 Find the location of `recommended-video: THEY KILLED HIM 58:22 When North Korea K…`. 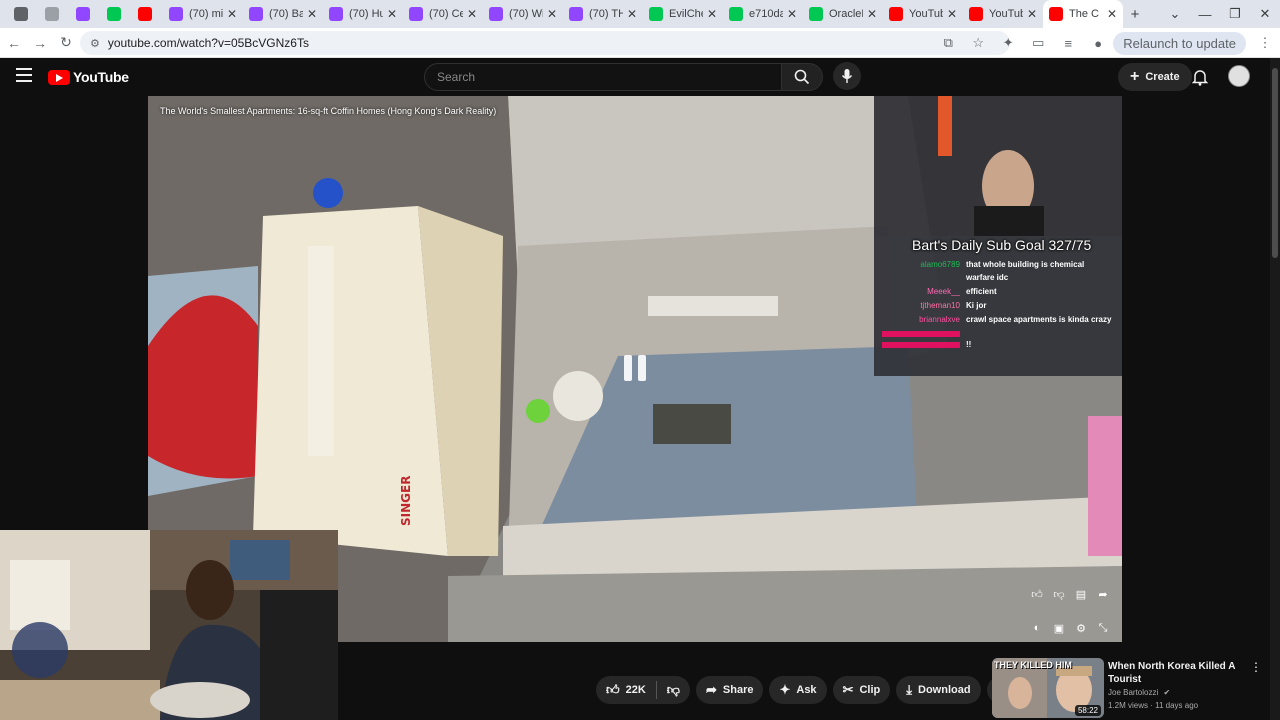

recommended-video: THEY KILLED HIM 58:22 When North Korea K… is located at coordinates (1127, 689).